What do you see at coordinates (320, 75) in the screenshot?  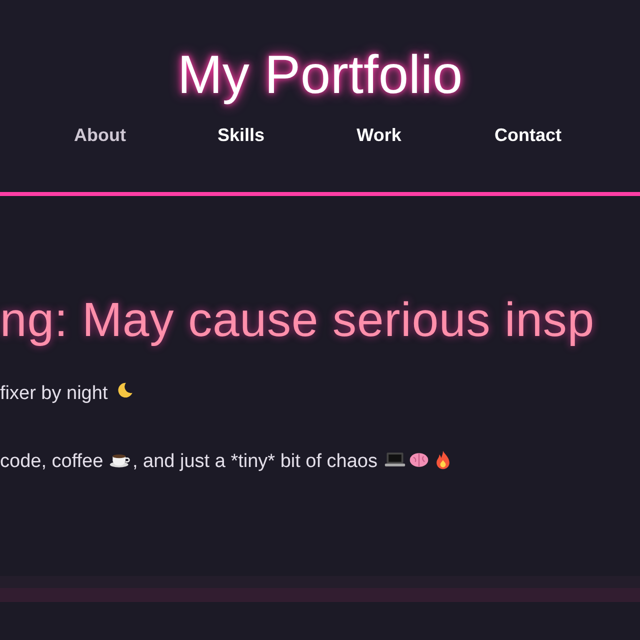 I see `site-title: My Portfolio` at bounding box center [320, 75].